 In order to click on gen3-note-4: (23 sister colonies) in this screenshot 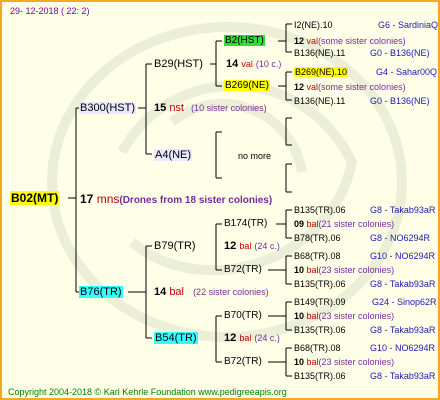, I will do `click(356, 270)`.